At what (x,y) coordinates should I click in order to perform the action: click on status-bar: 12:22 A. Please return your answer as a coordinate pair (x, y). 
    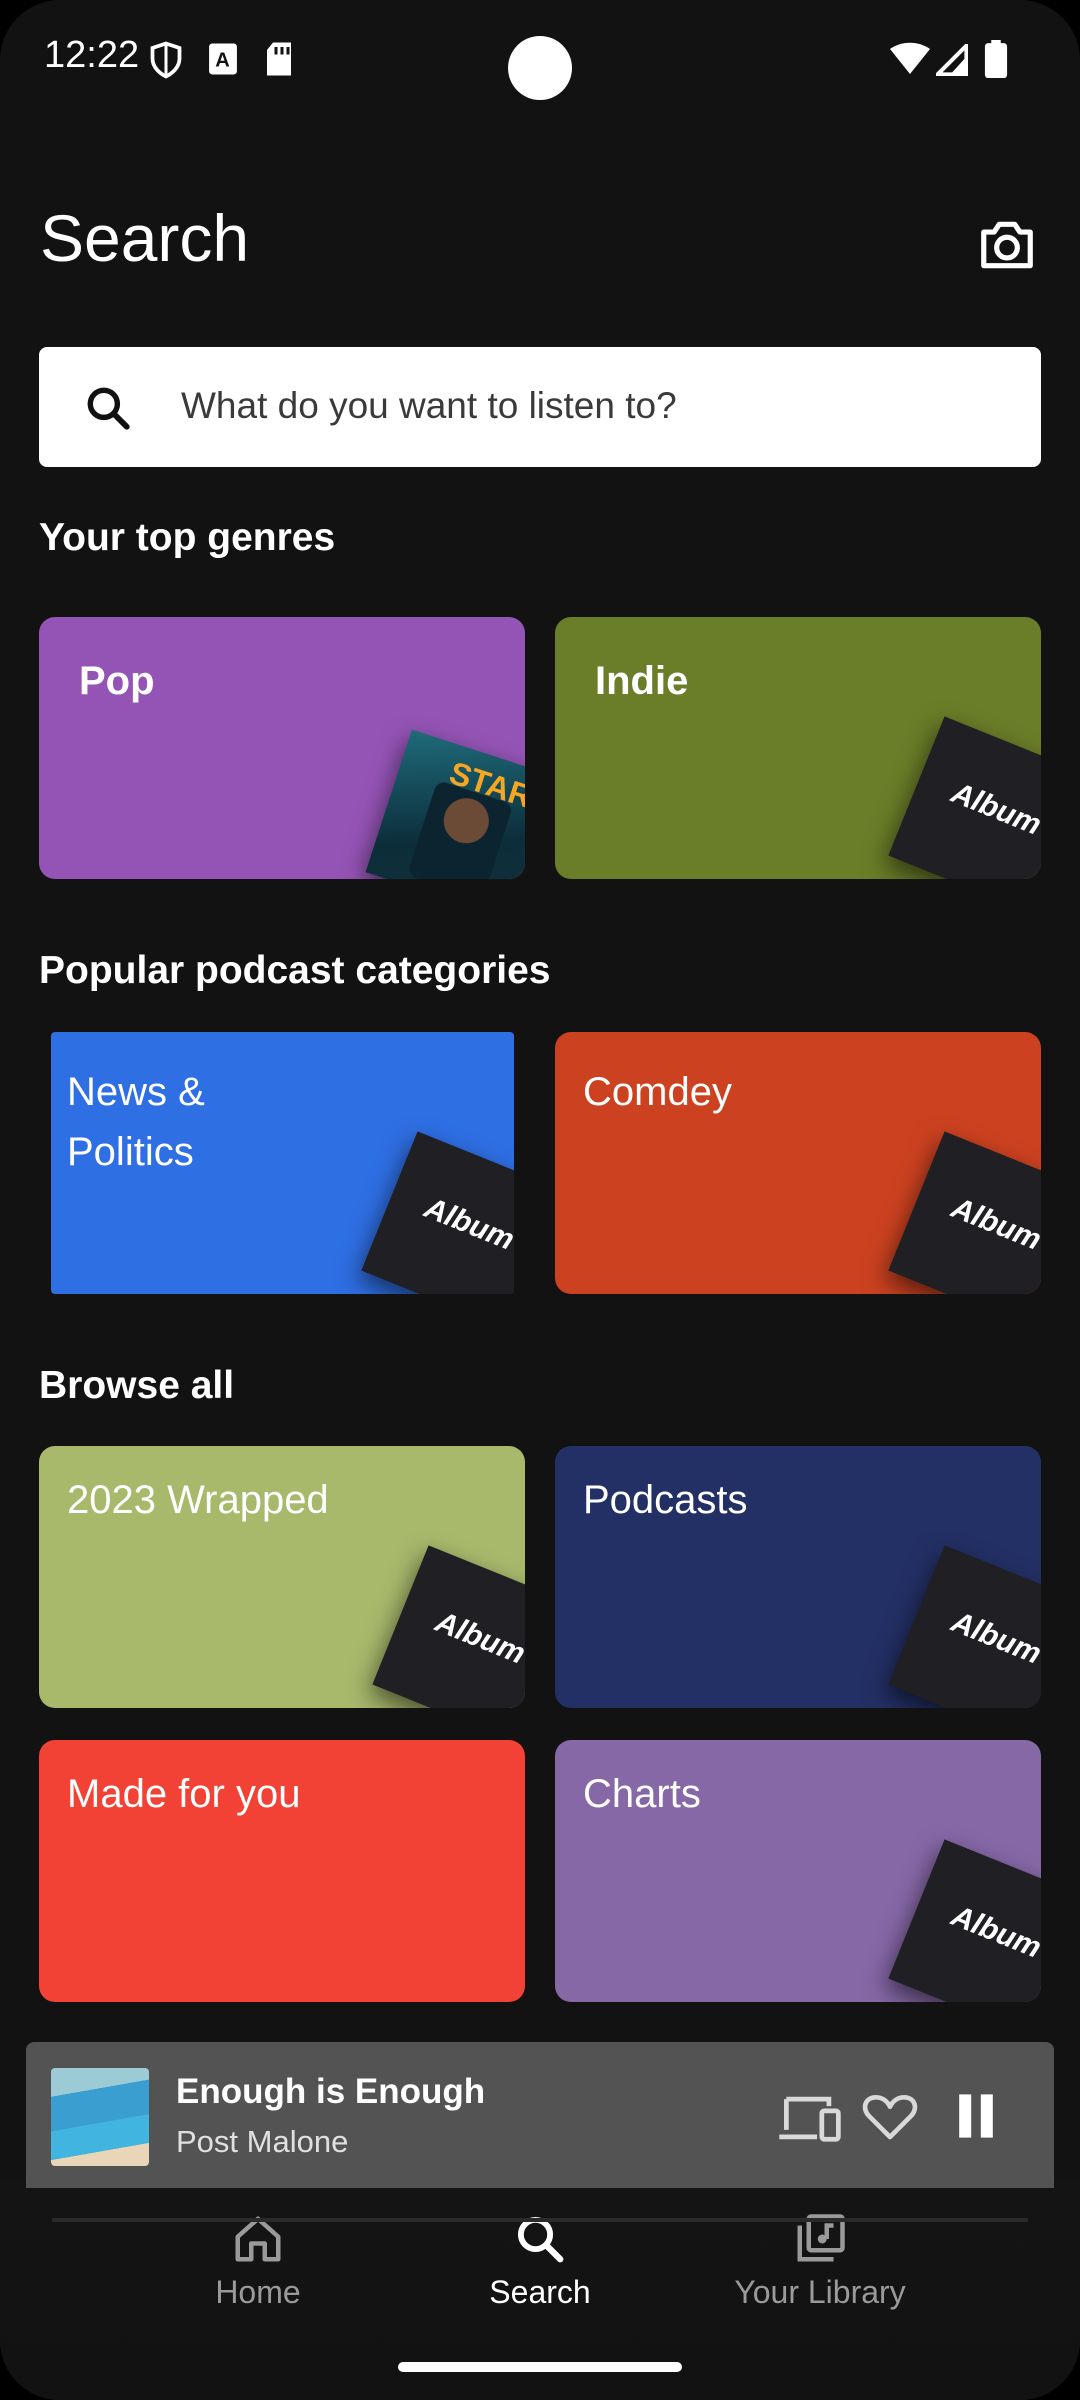
    Looking at the image, I should click on (540, 60).